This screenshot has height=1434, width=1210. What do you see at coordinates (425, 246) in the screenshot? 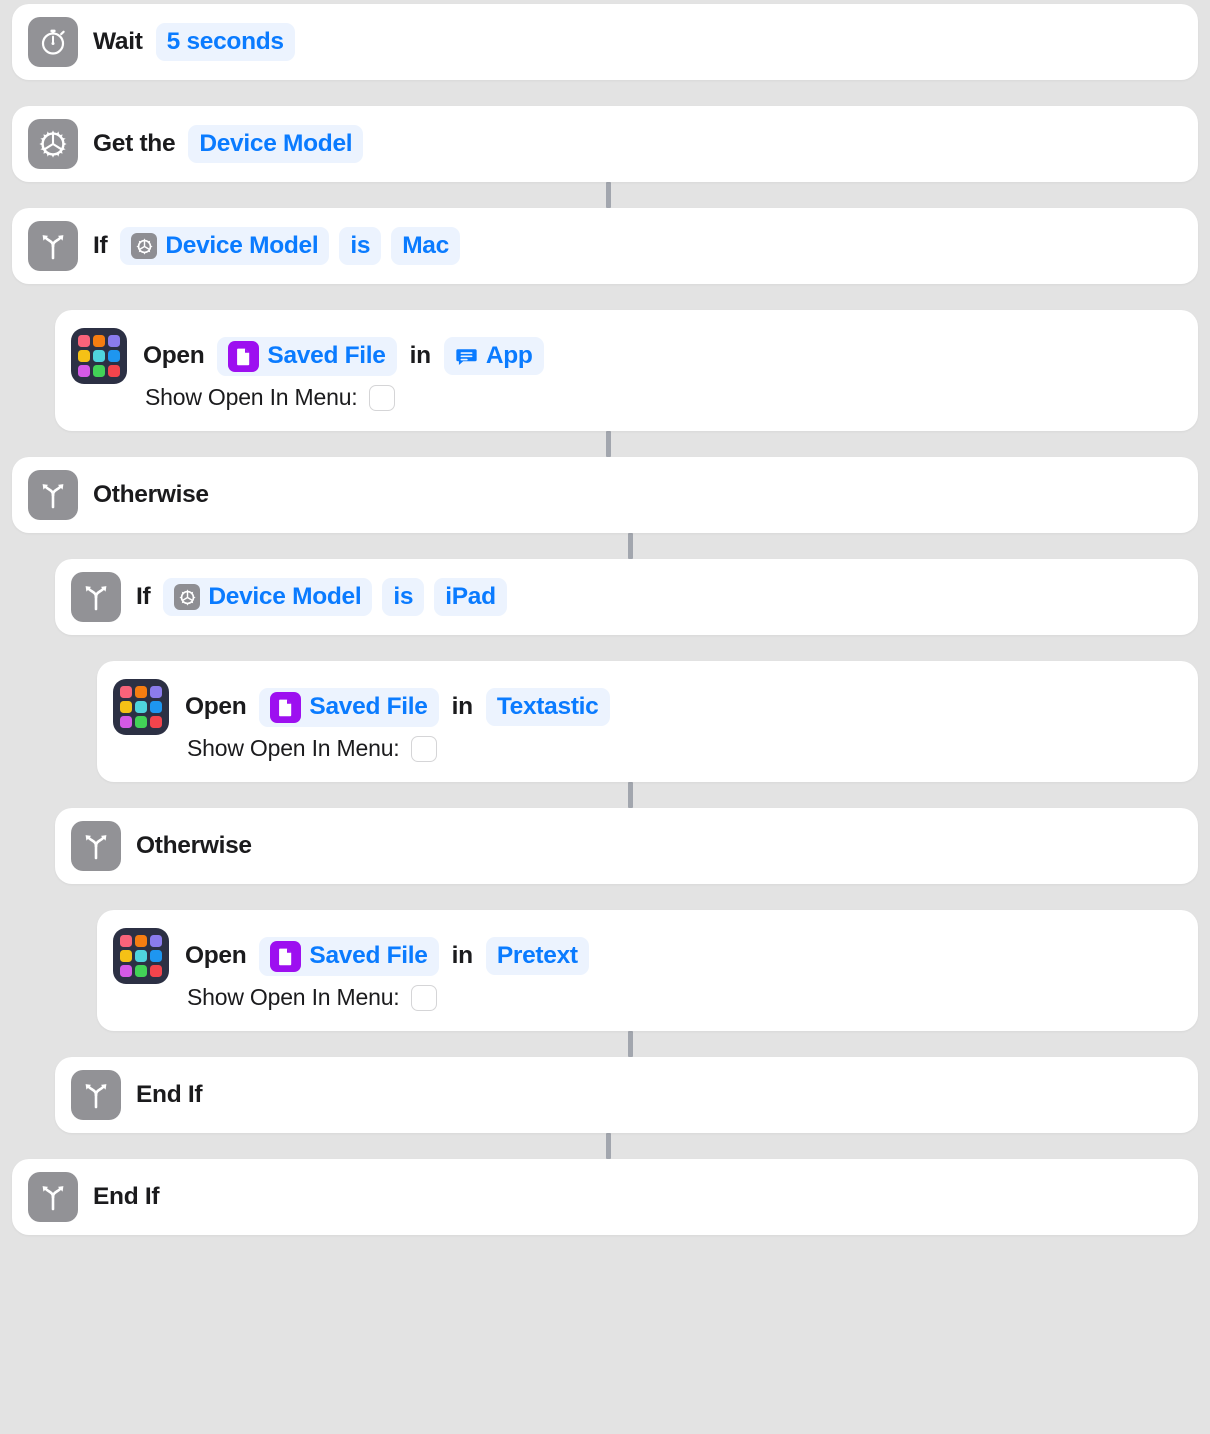
I see `condition-value-token: Mac` at bounding box center [425, 246].